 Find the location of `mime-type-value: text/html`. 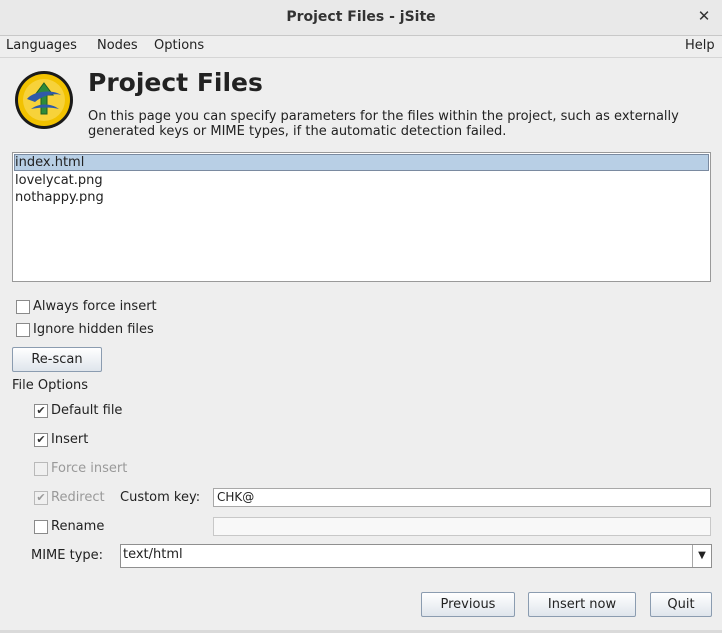

mime-type-value: text/html is located at coordinates (153, 554).